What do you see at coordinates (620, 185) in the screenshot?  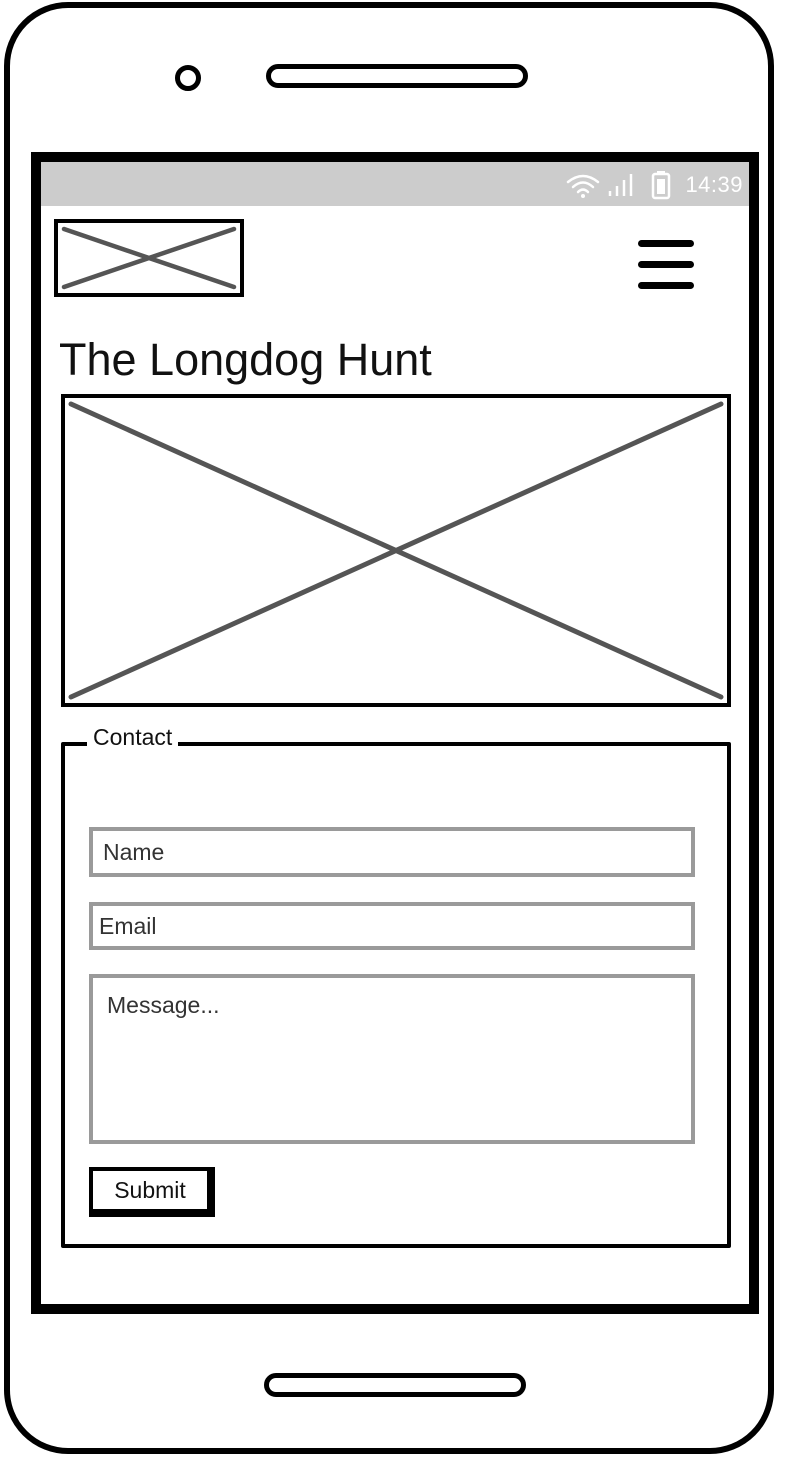 I see `signal-icon` at bounding box center [620, 185].